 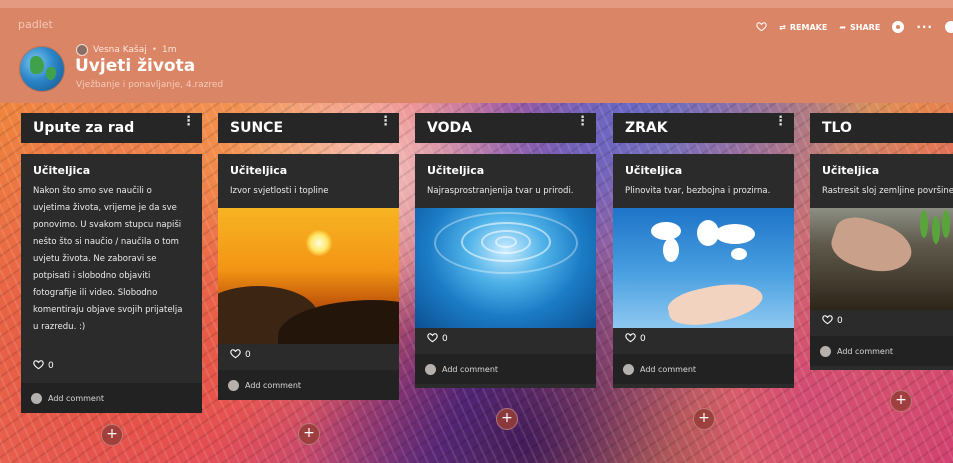 I want to click on more-icon: ···, so click(x=924, y=27).